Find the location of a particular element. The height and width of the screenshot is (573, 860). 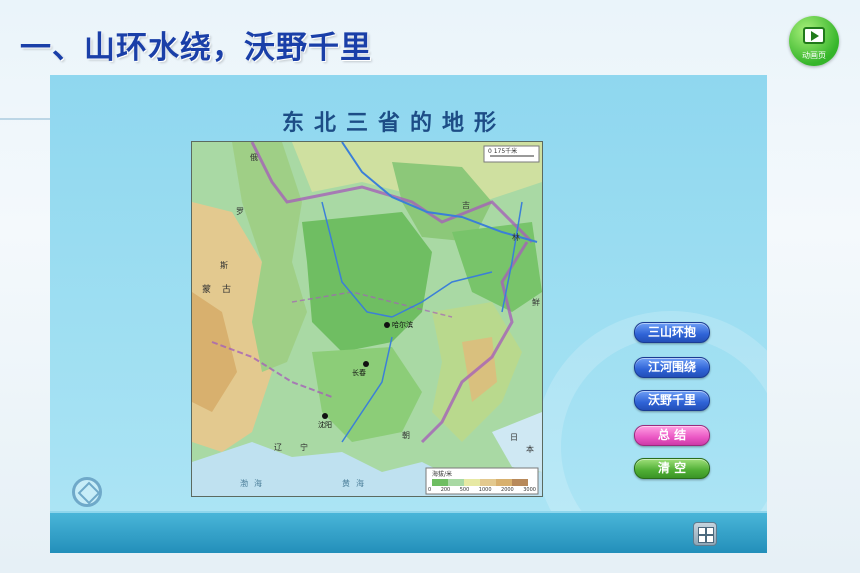

grid-menu-icon is located at coordinates (705, 534).